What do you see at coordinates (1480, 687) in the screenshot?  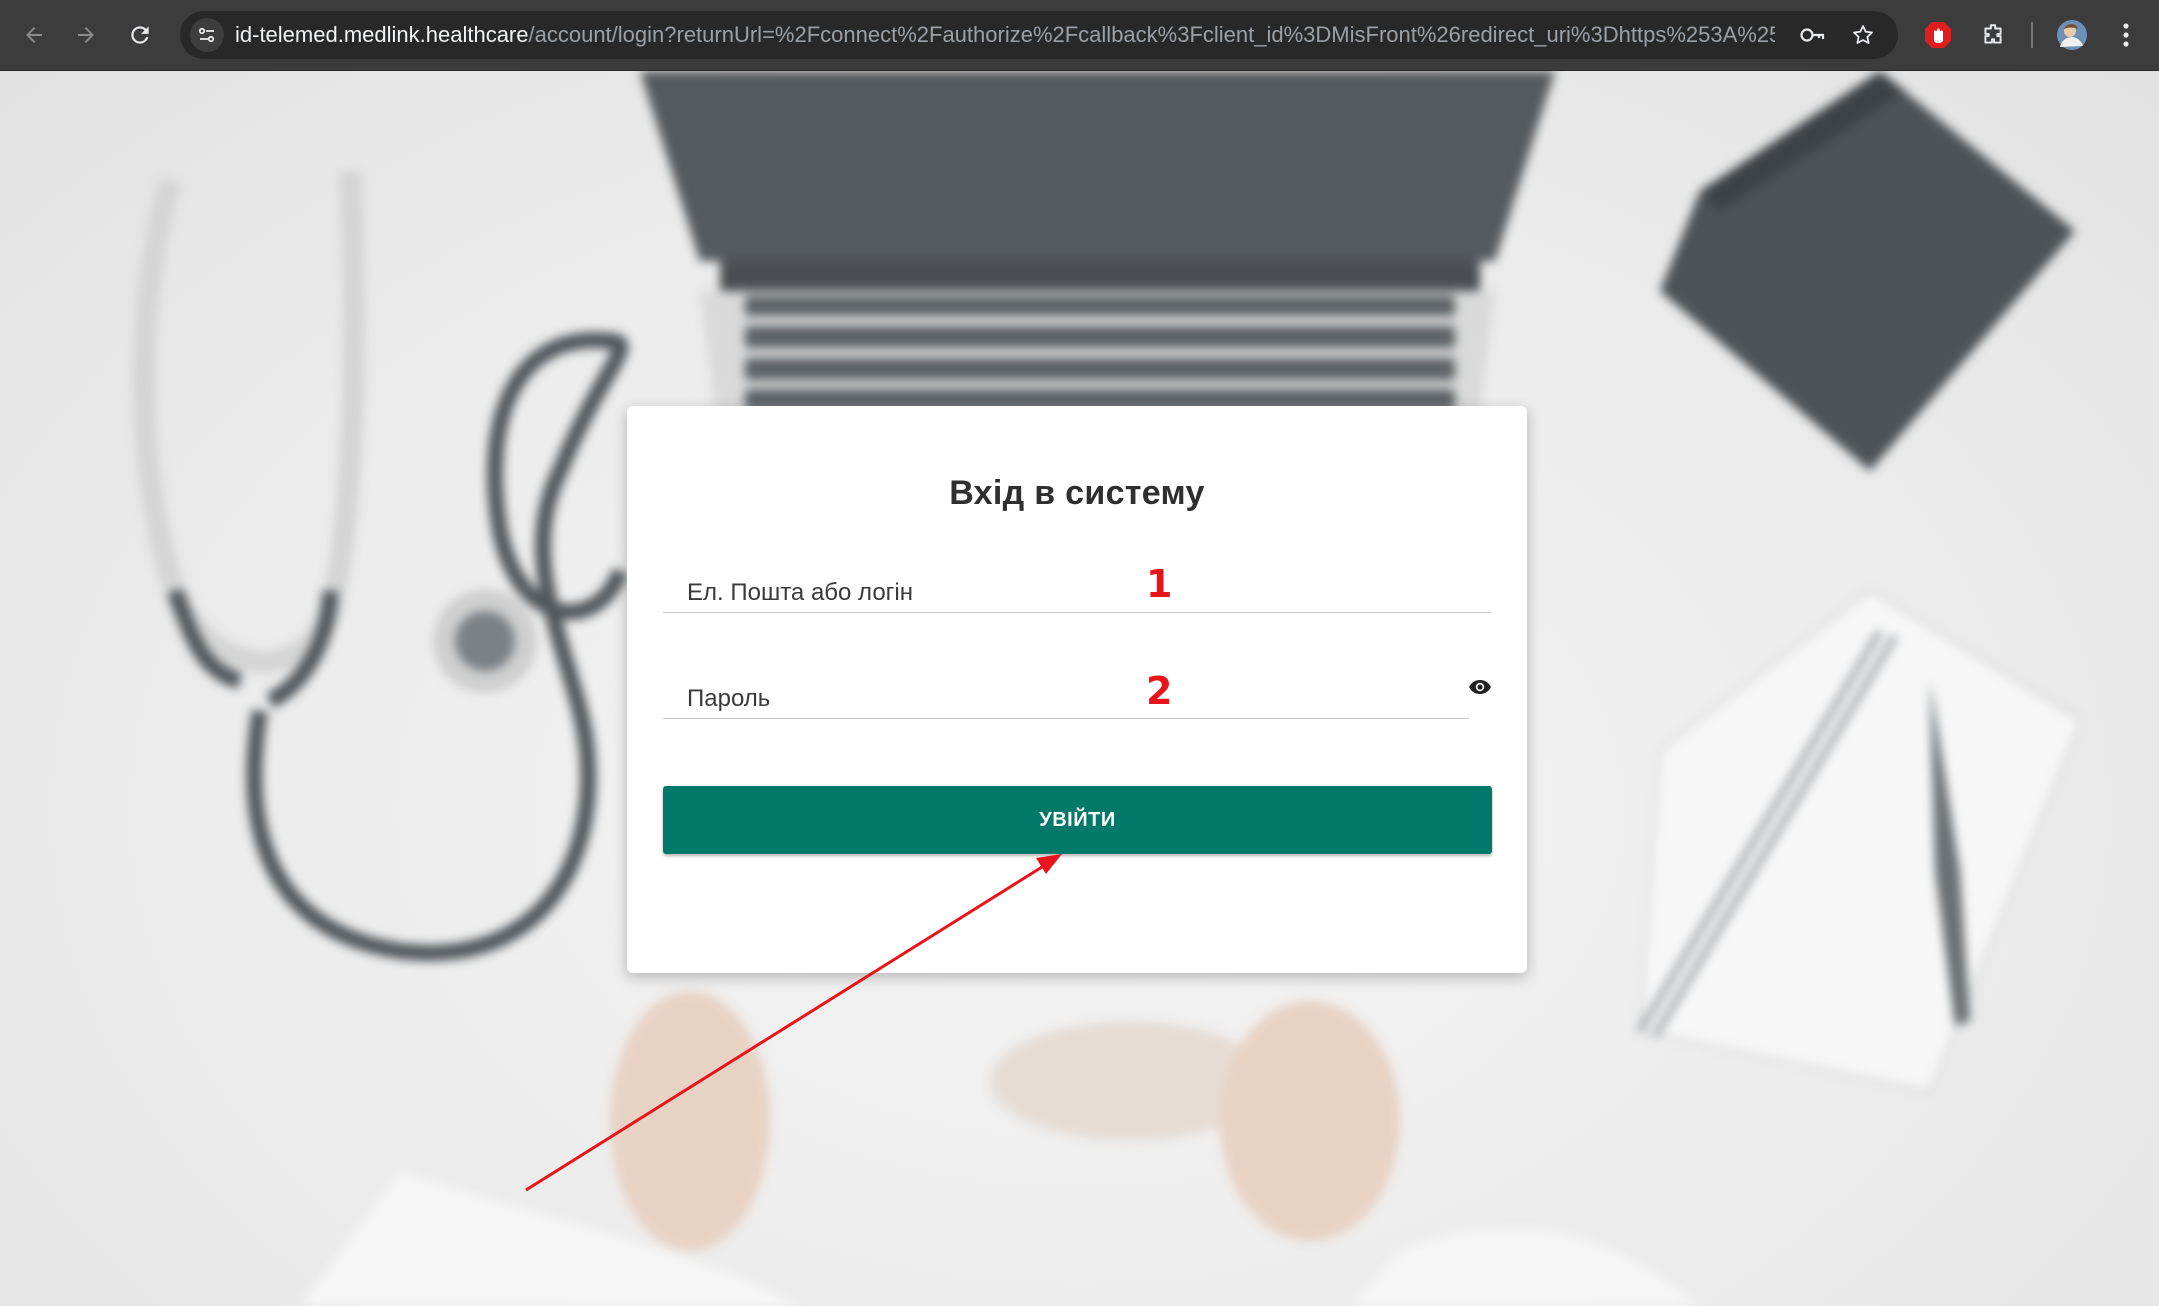 I see `show-password-eye-icon` at bounding box center [1480, 687].